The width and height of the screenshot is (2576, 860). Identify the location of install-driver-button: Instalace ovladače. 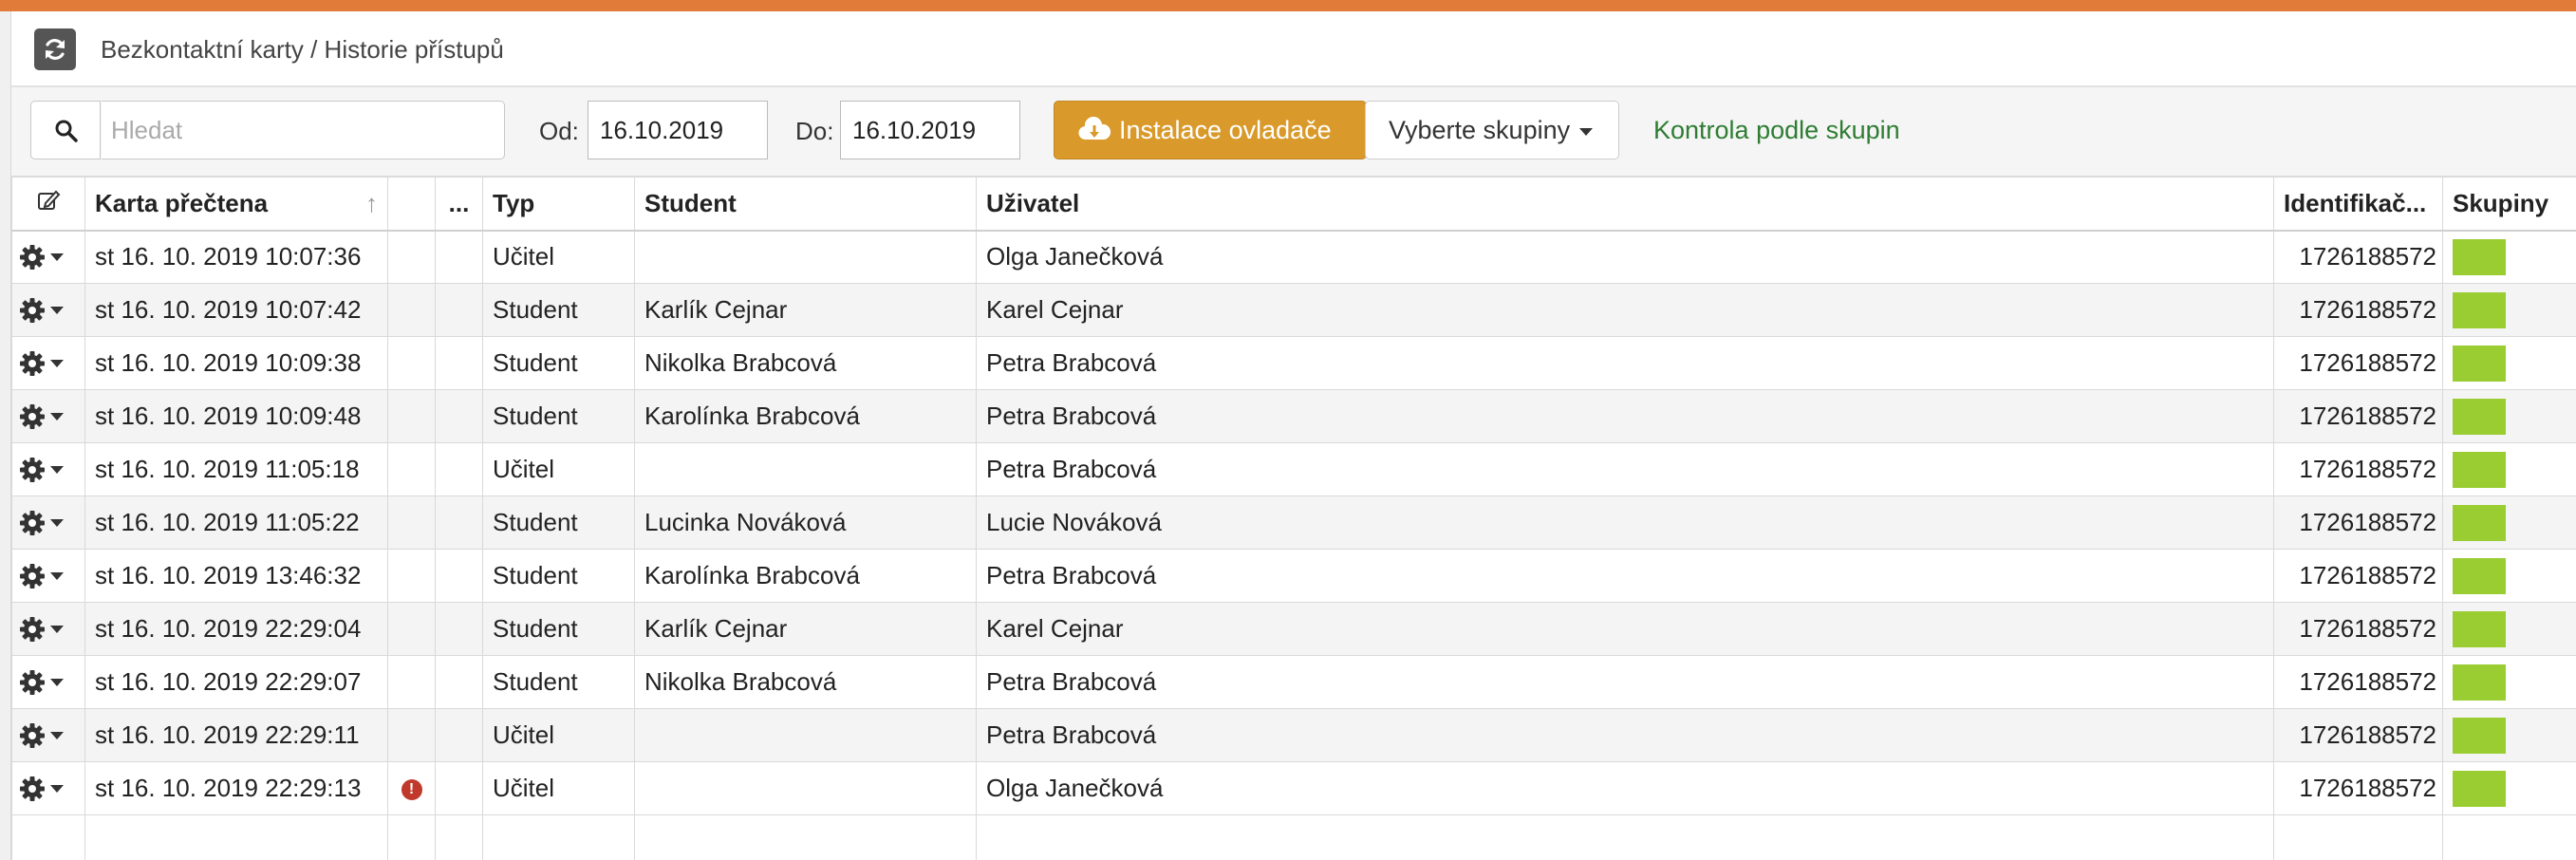
(1210, 130).